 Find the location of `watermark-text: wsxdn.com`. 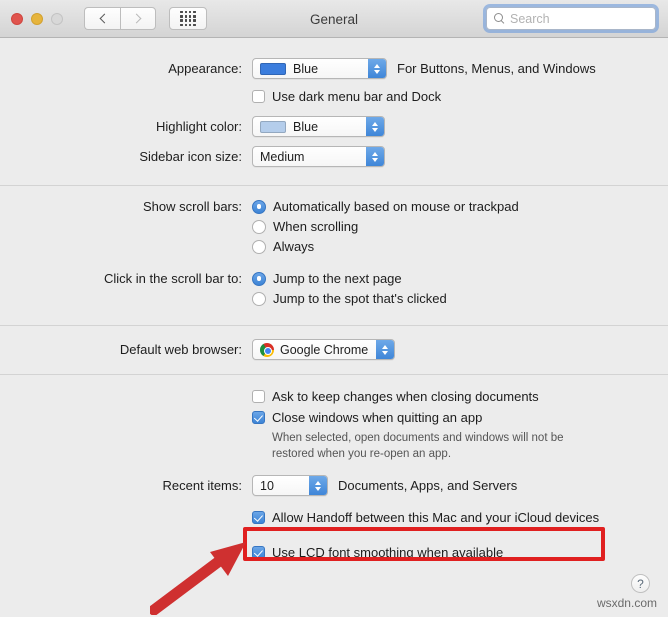

watermark-text: wsxdn.com is located at coordinates (626, 603).